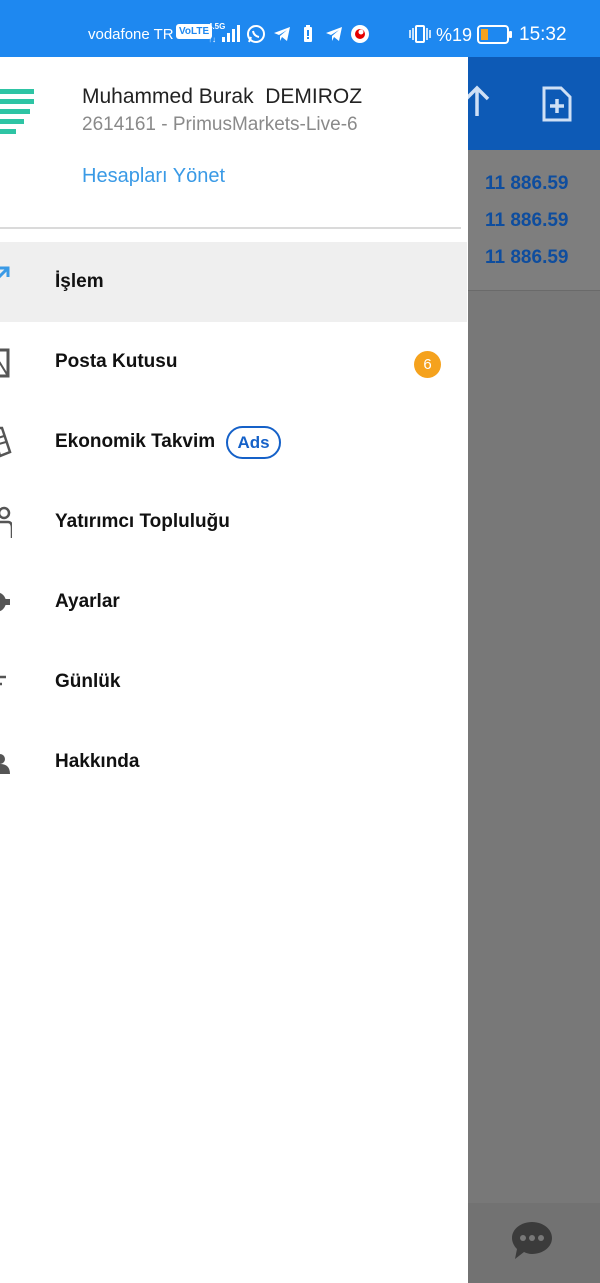  What do you see at coordinates (5, 272) in the screenshot?
I see `trade-arrow-icon` at bounding box center [5, 272].